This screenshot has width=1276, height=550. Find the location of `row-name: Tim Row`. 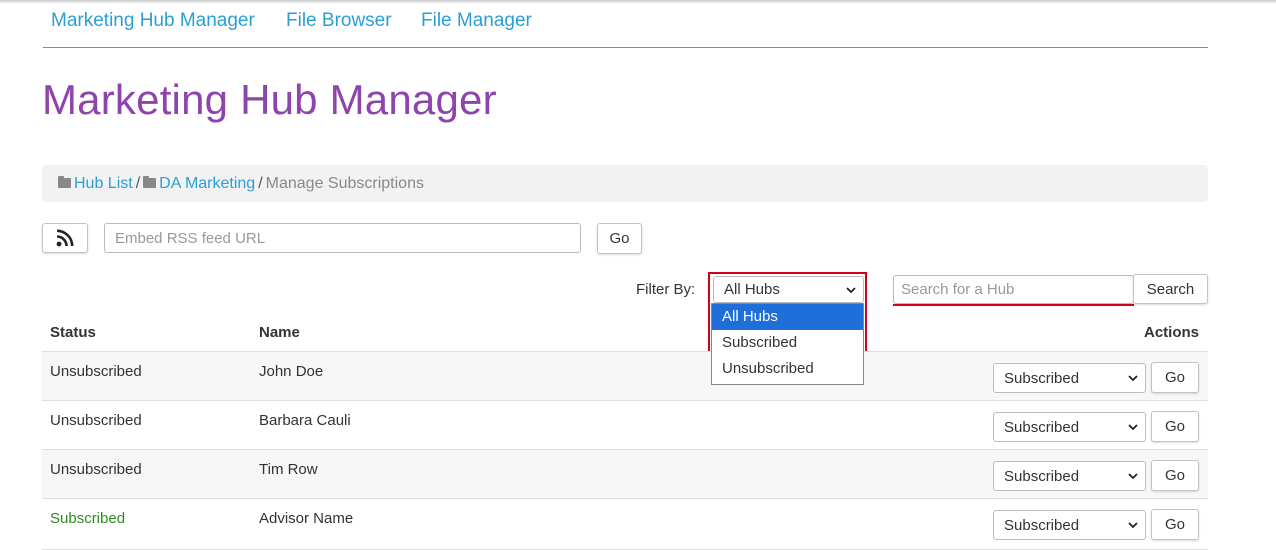

row-name: Tim Row is located at coordinates (288, 469).